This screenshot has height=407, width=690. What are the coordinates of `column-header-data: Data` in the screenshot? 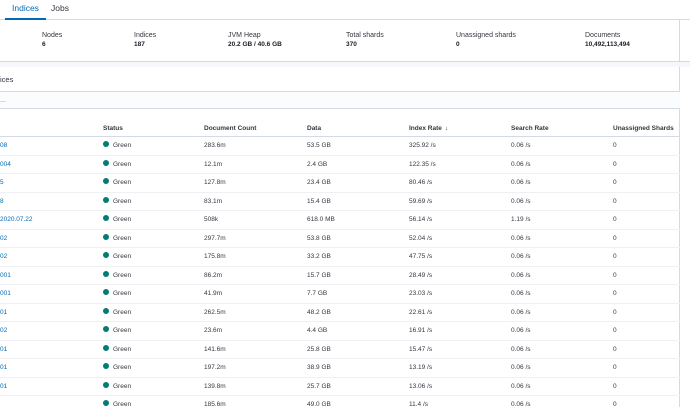 It's located at (314, 128).